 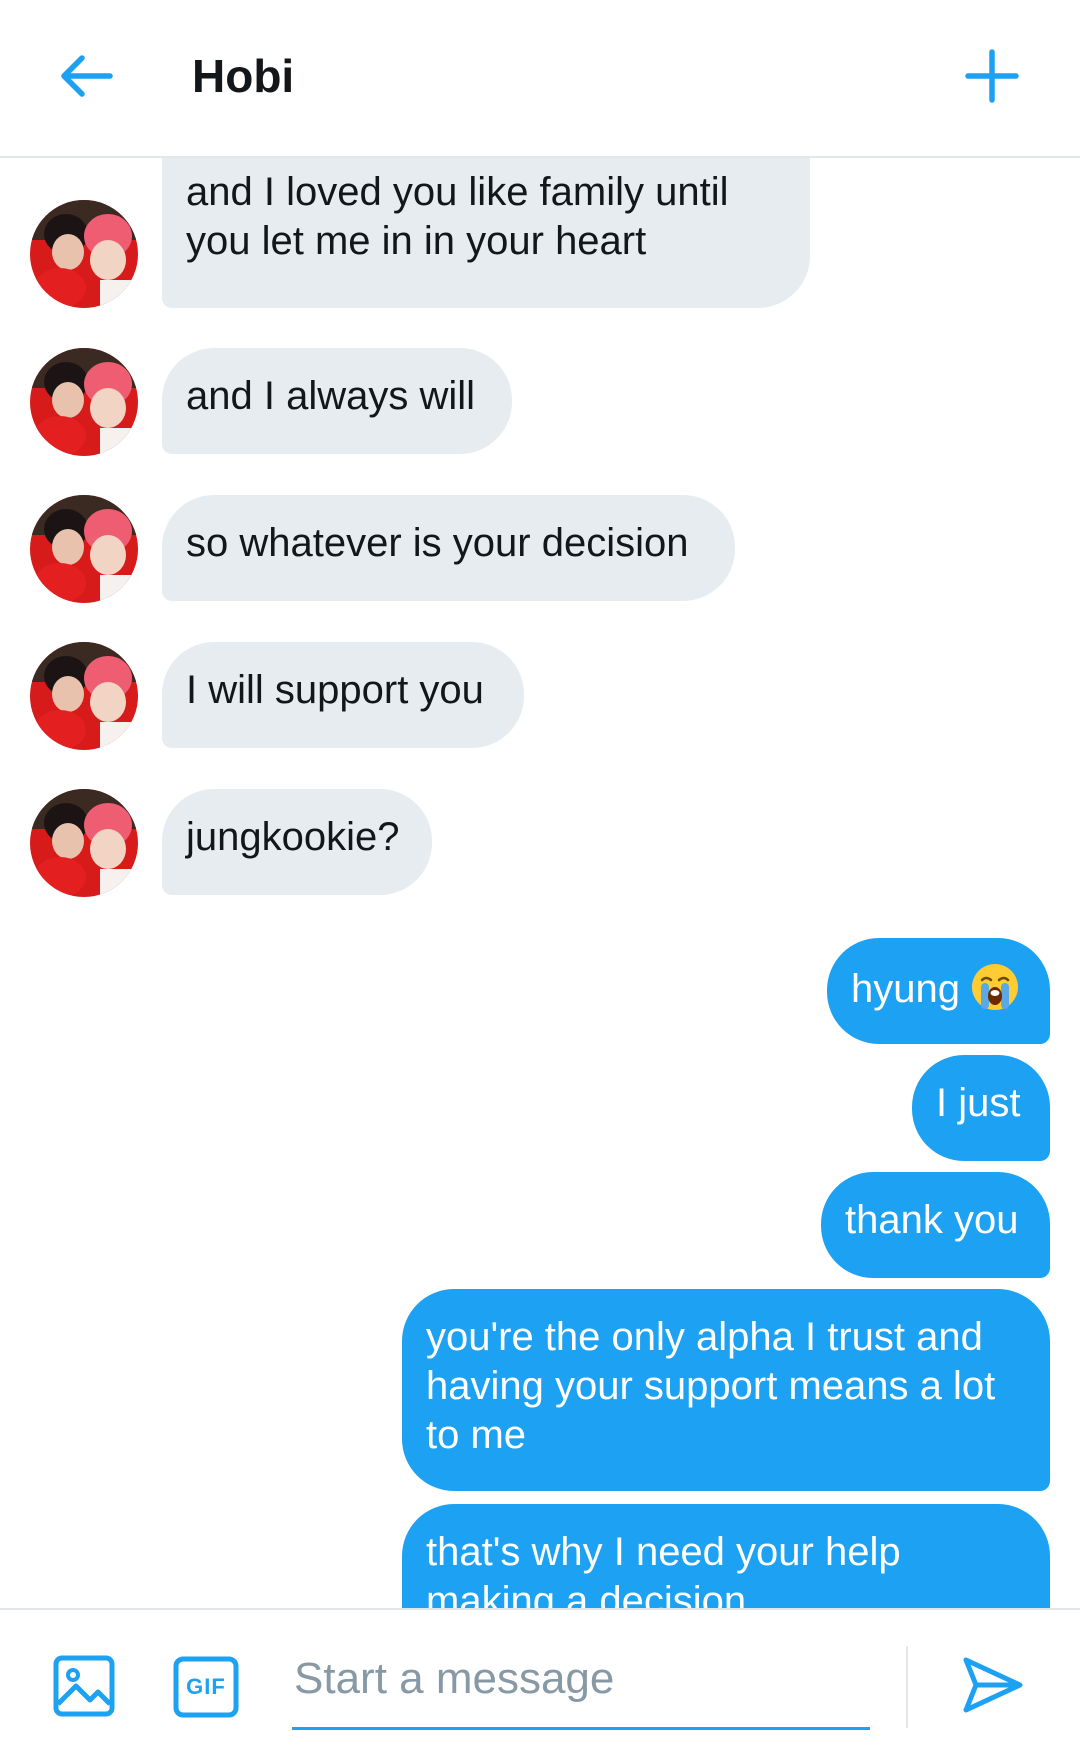 I want to click on send-icon, so click(x=993, y=1685).